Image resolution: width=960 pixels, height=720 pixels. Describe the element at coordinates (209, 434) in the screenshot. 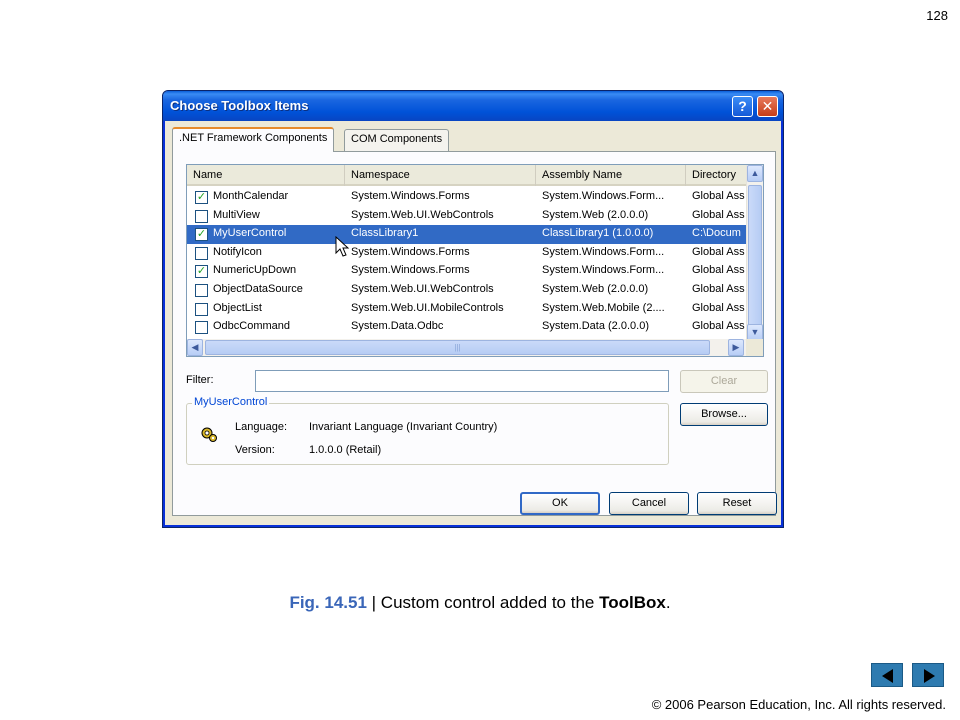

I see `gear-icon` at that location.